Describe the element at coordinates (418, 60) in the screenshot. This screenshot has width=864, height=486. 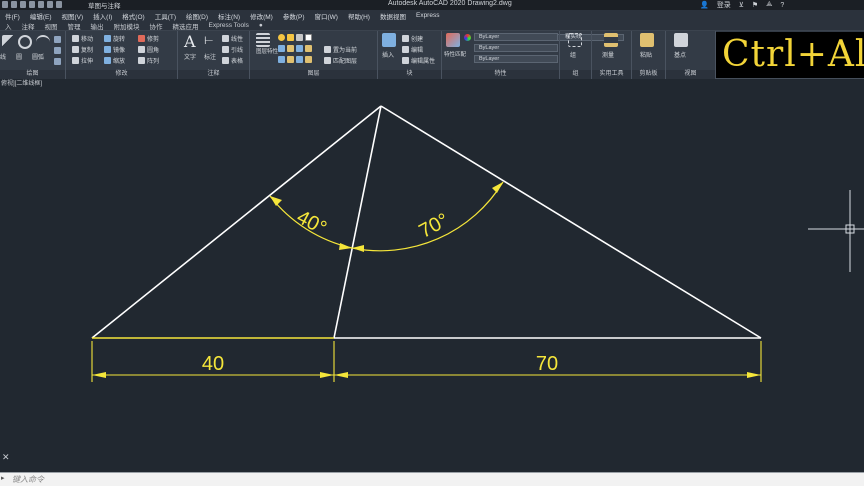
I see `edit-attribute-tool: 编辑属性` at that location.